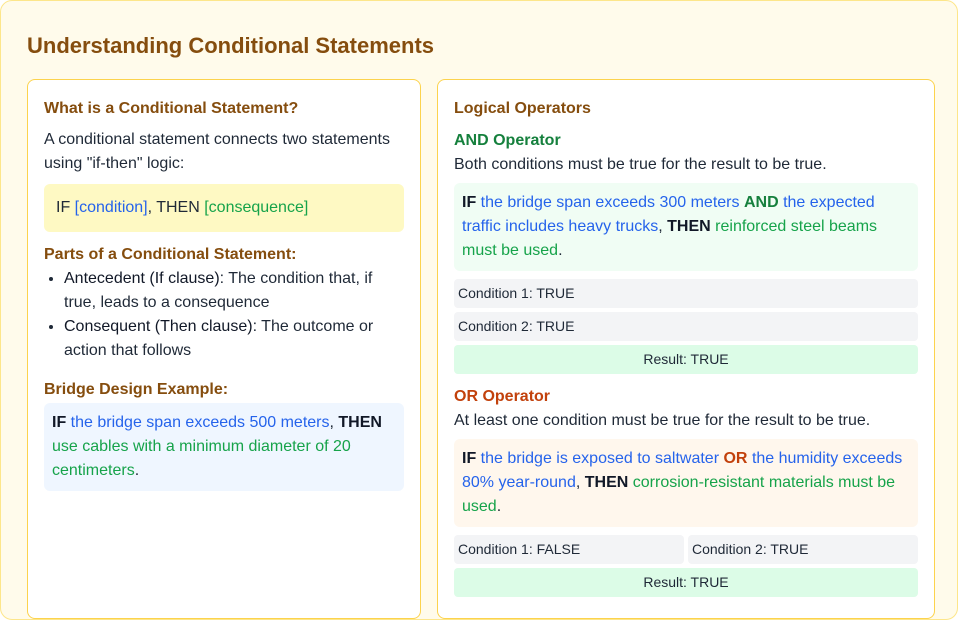 The image size is (960, 620). What do you see at coordinates (660, 226) in the screenshot?
I see `and-comma: ,` at bounding box center [660, 226].